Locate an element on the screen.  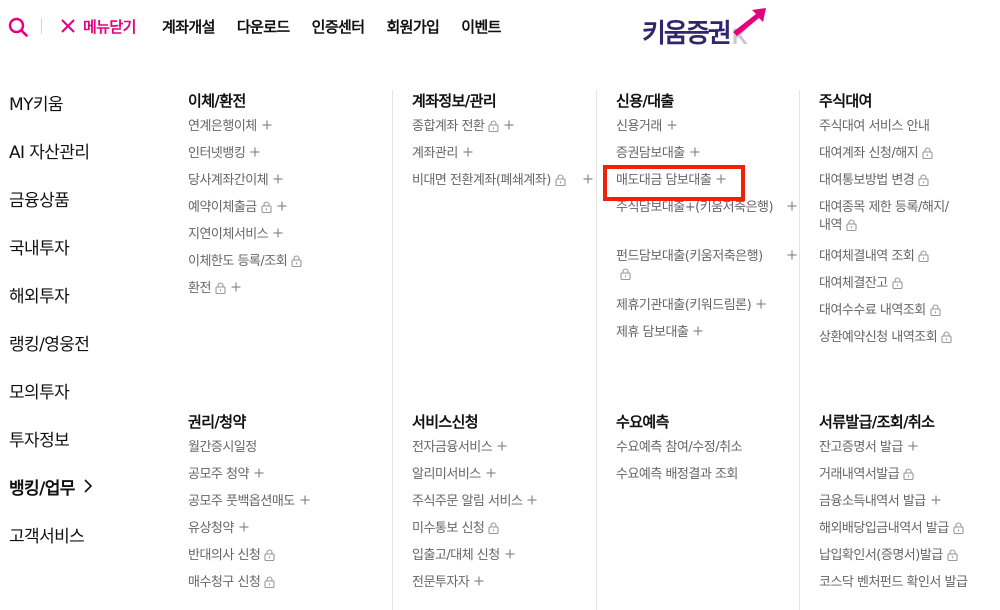
sidebar-item: 모의투자 is located at coordinates (89, 390).